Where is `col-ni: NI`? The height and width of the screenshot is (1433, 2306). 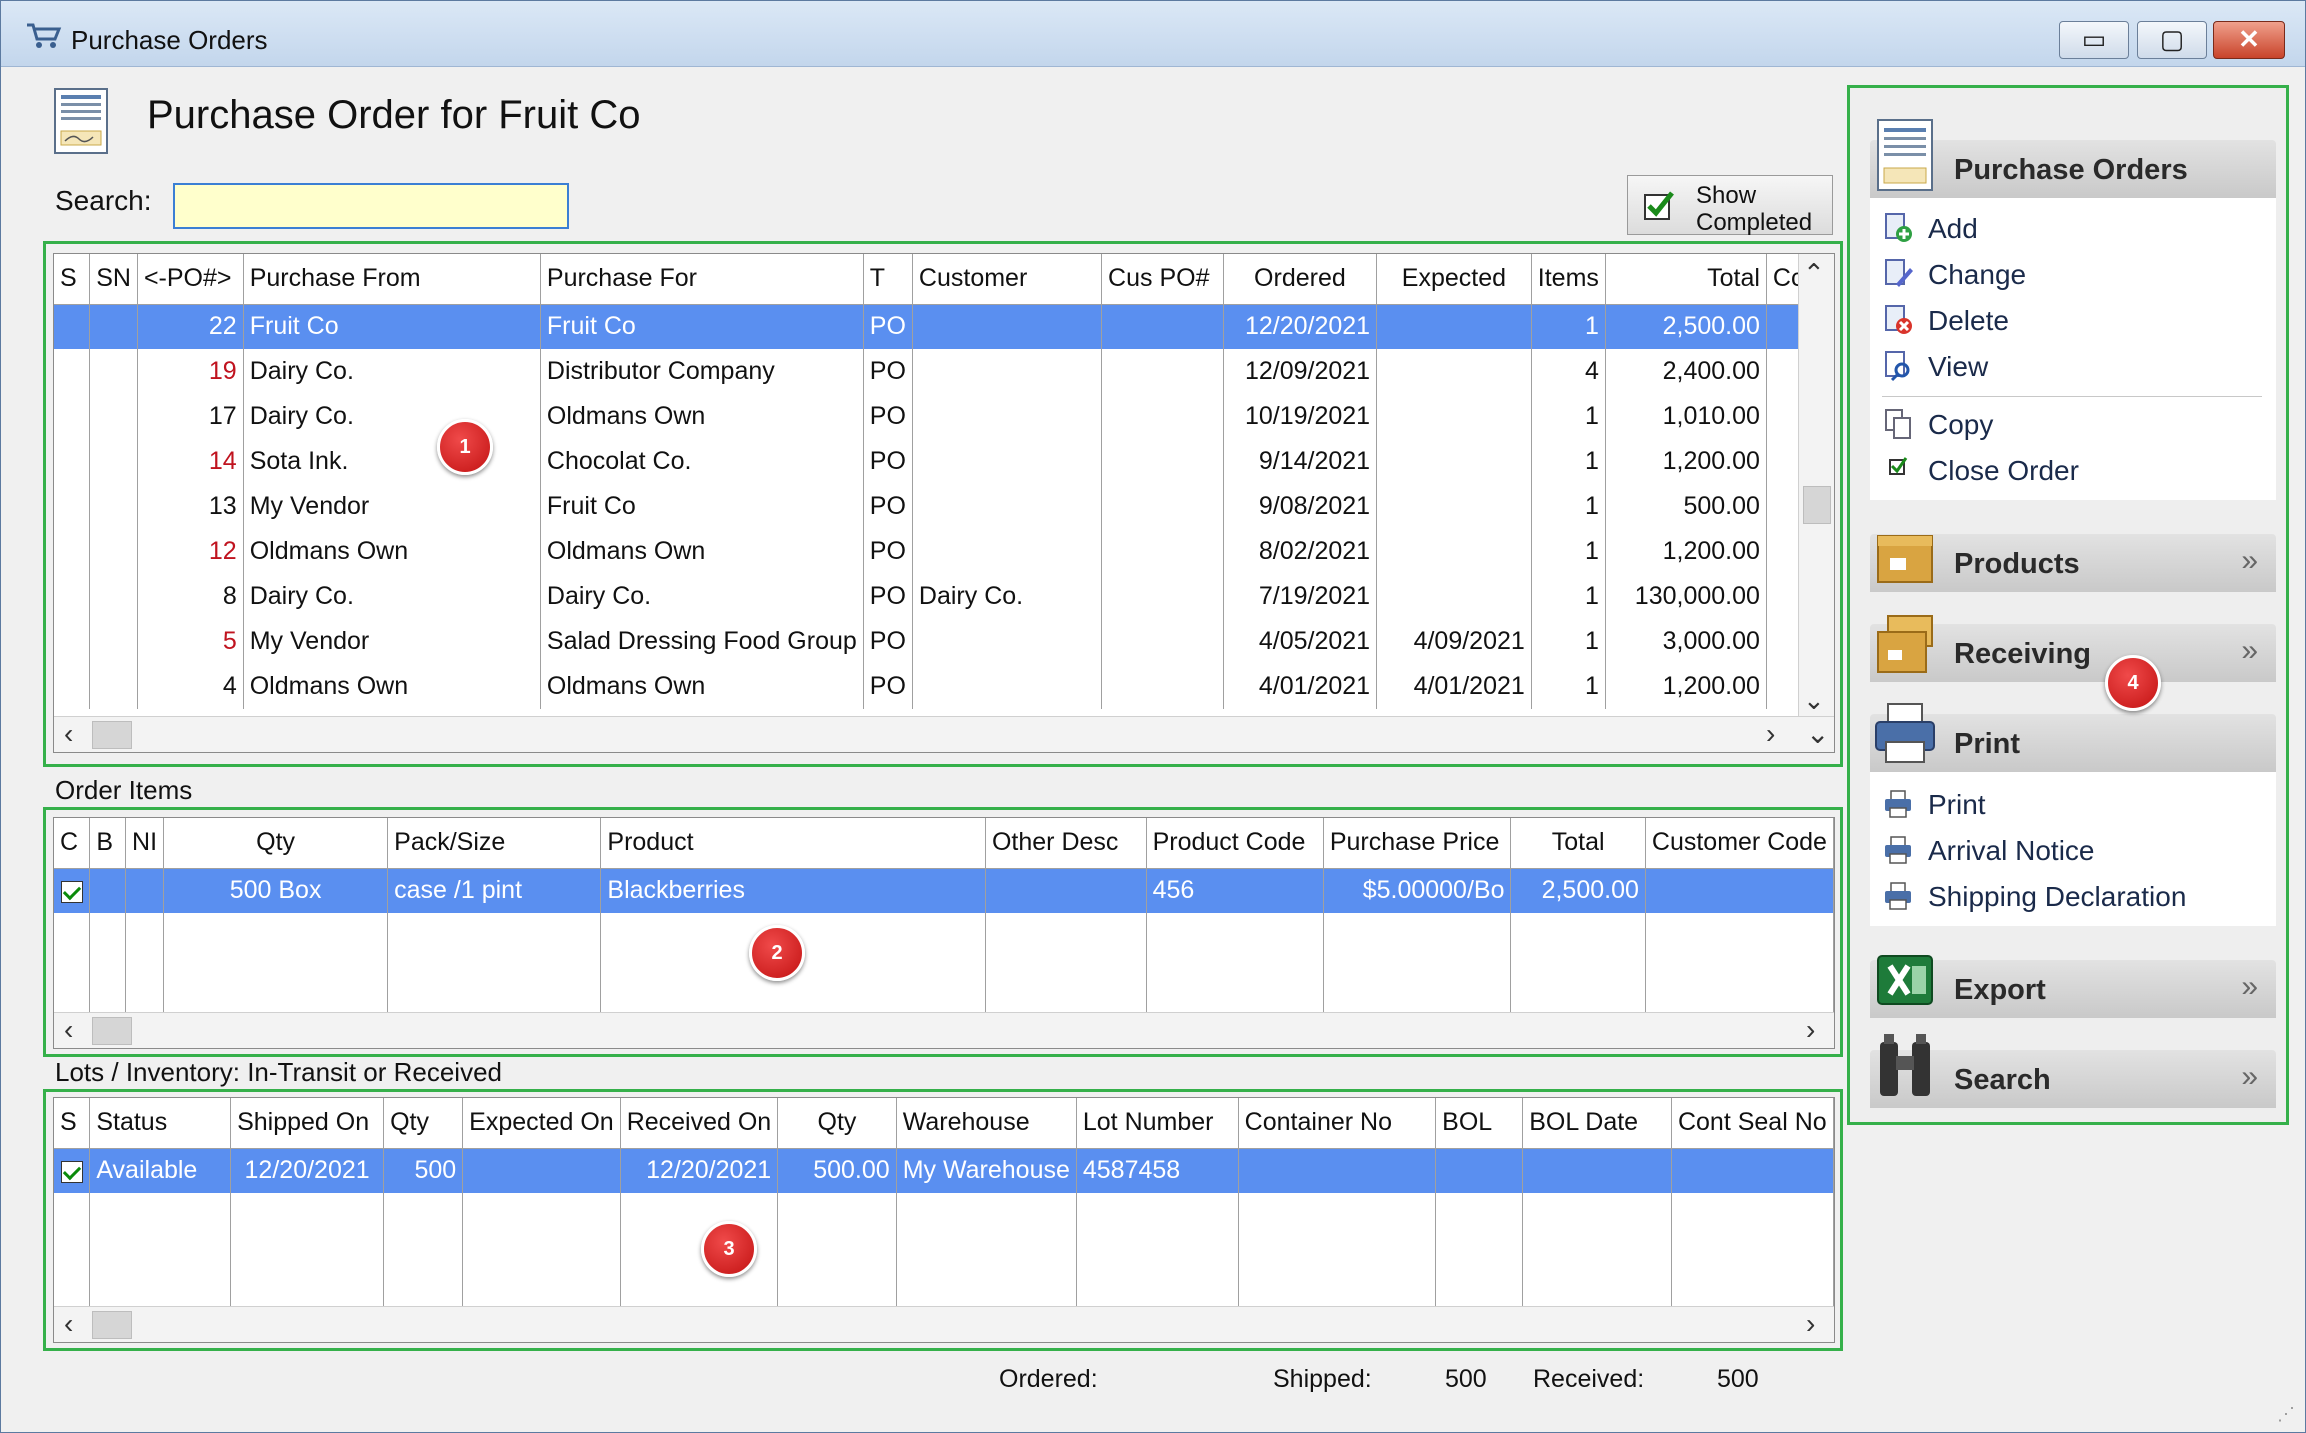
col-ni: NI is located at coordinates (145, 843).